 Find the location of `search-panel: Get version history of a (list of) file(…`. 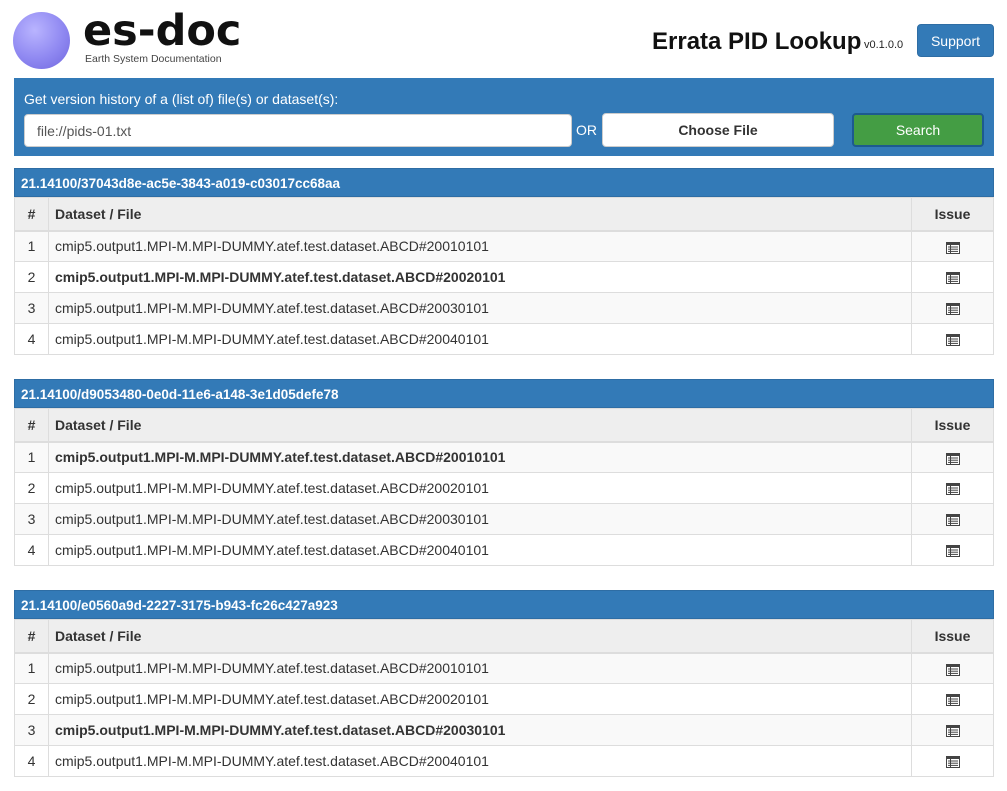

search-panel: Get version history of a (list of) file(… is located at coordinates (504, 117).